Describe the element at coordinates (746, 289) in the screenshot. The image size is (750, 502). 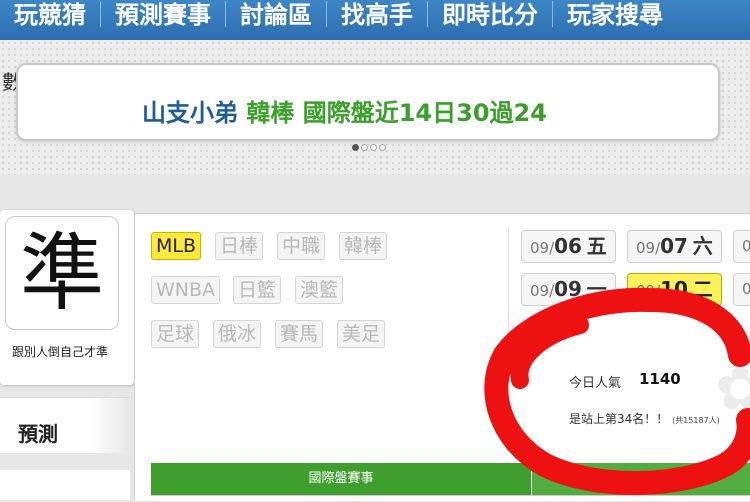
I see `date-month: 09` at that location.